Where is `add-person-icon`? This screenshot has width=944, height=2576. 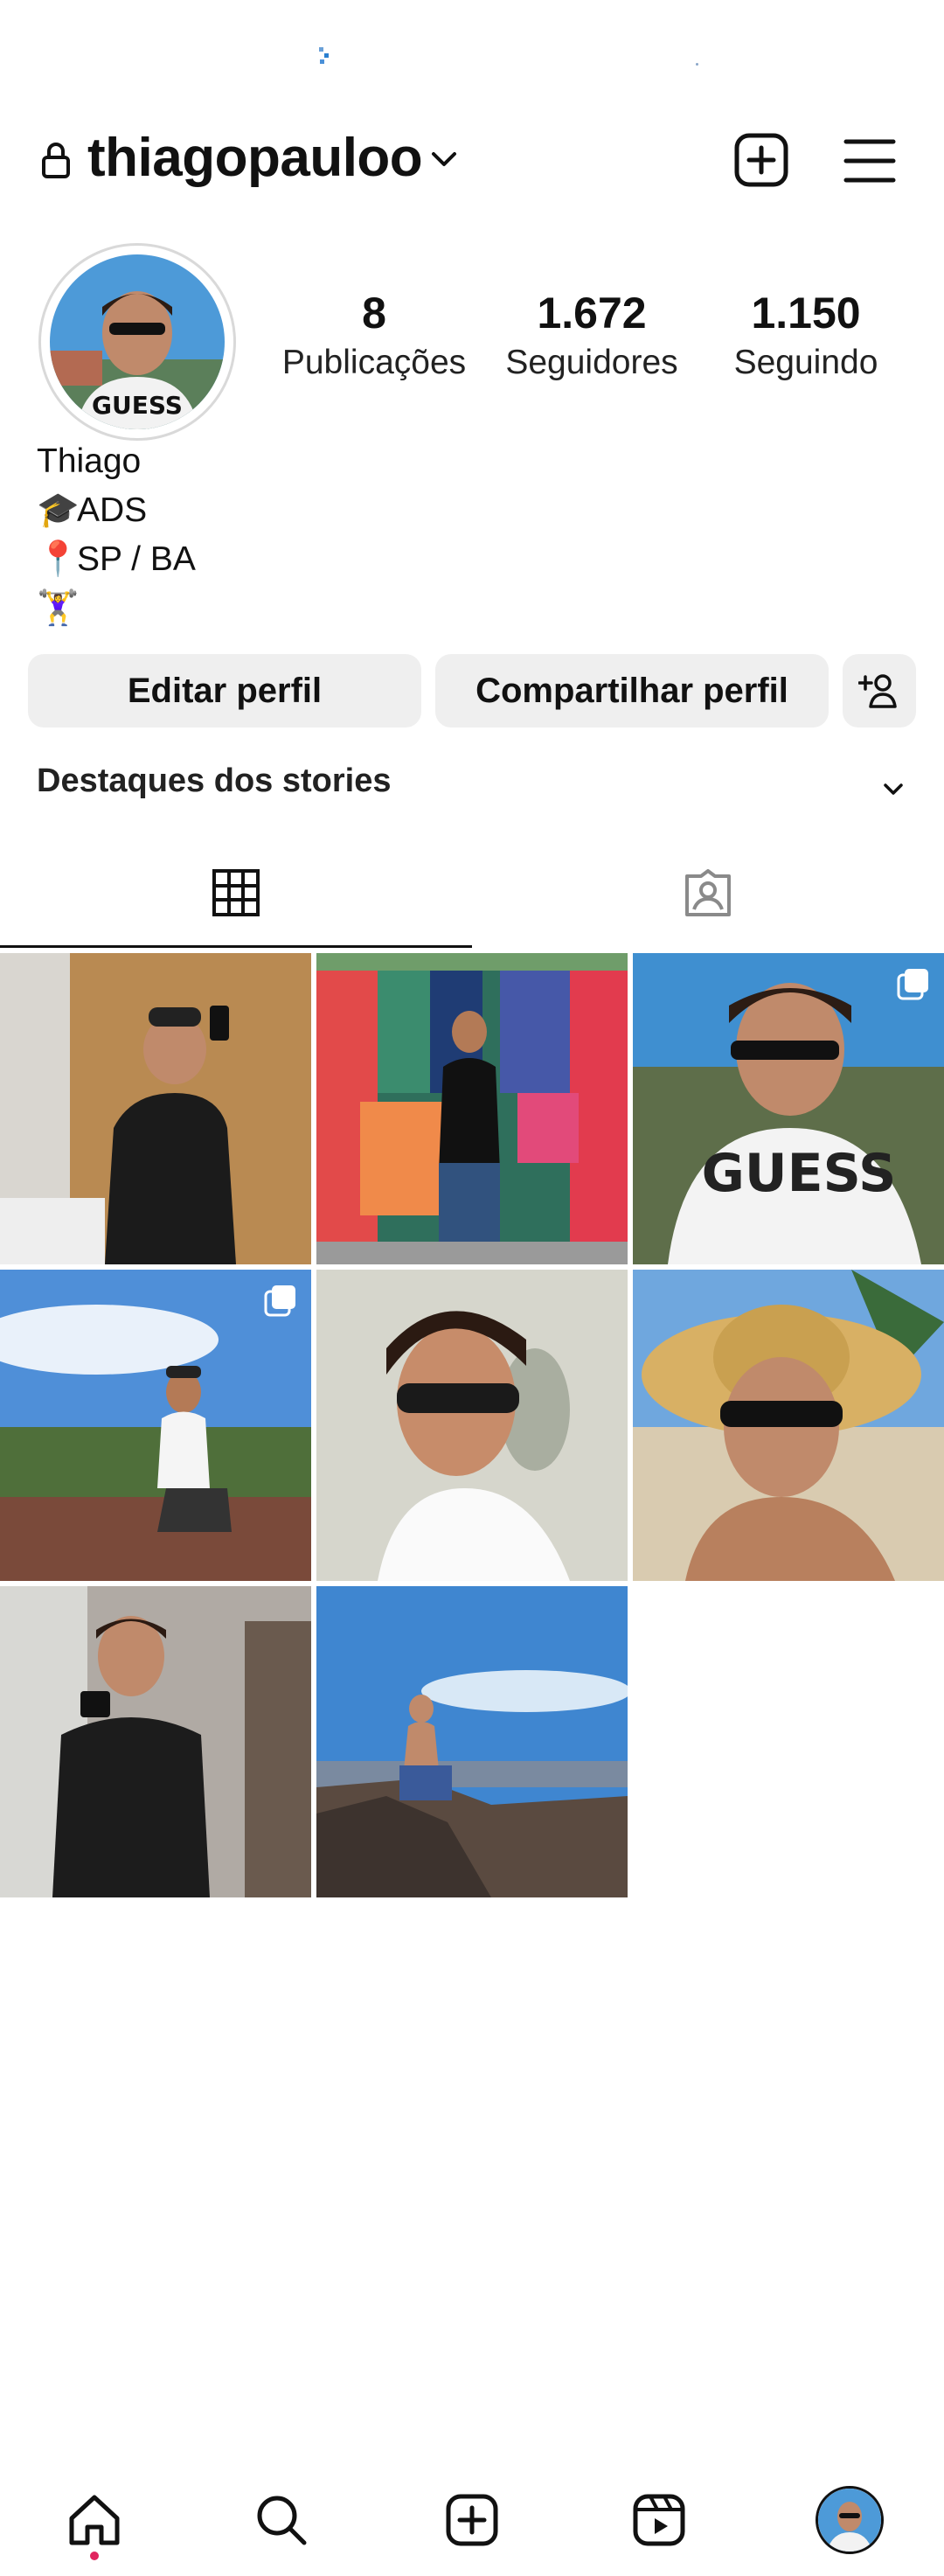 add-person-icon is located at coordinates (878, 691).